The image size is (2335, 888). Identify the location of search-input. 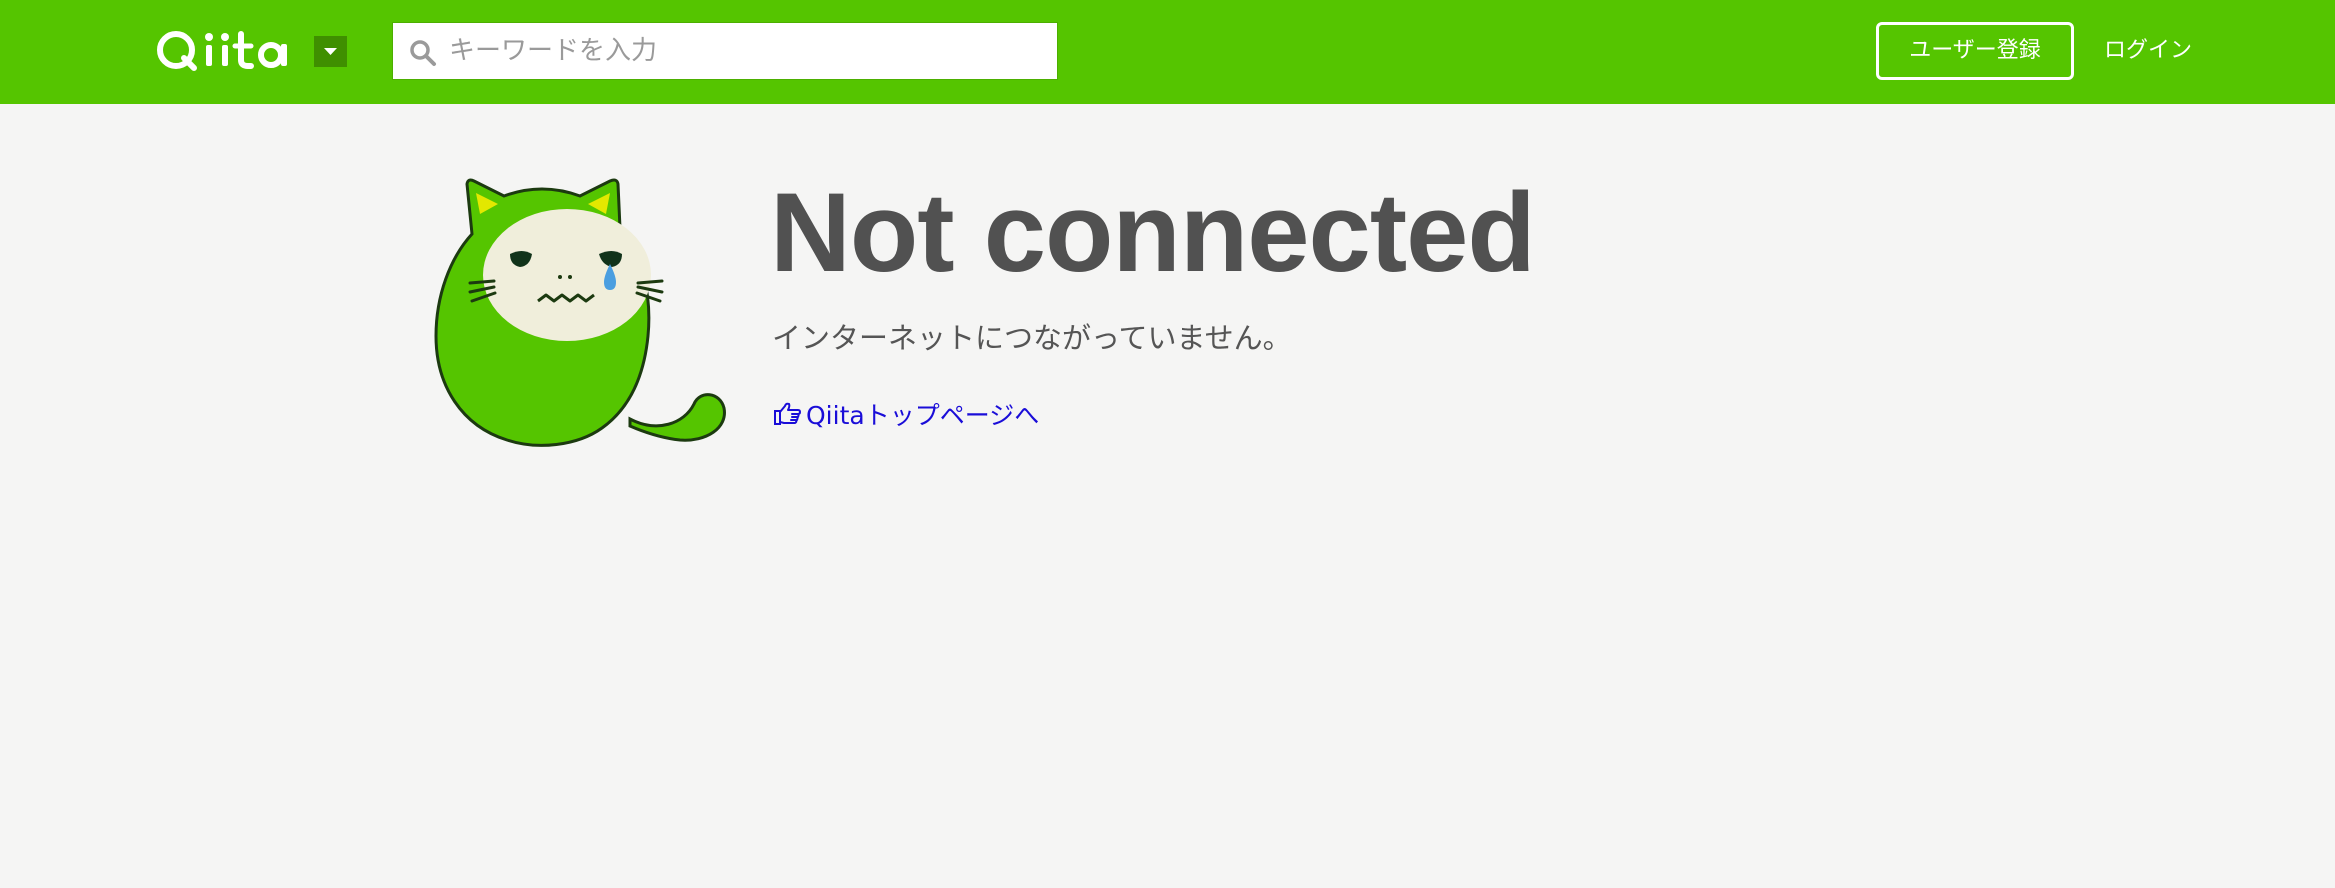
(744, 51).